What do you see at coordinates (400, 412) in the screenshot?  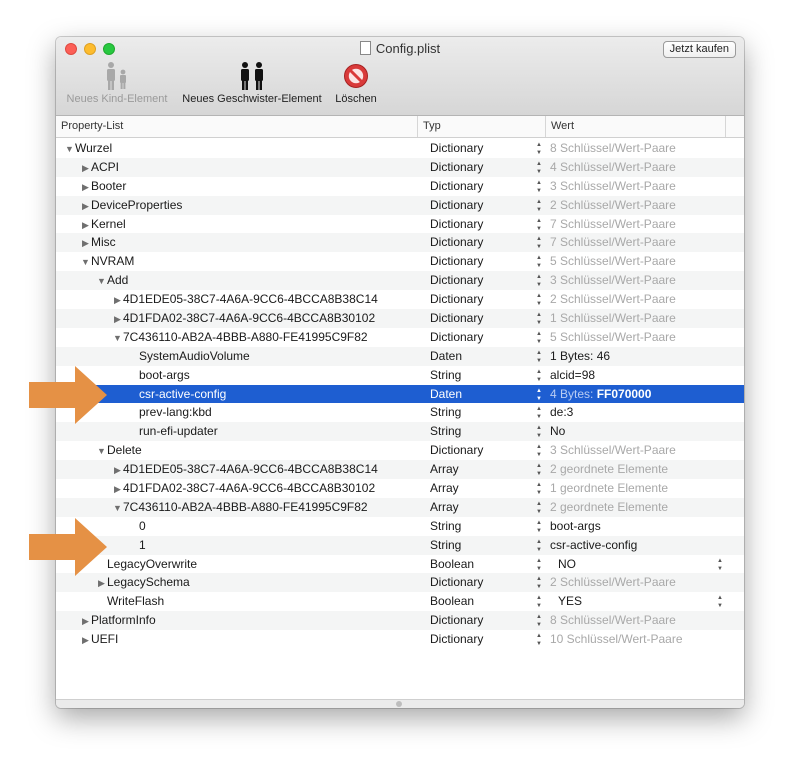 I see `table-row: prev-lang:kbd String ▲ ▼ de:3` at bounding box center [400, 412].